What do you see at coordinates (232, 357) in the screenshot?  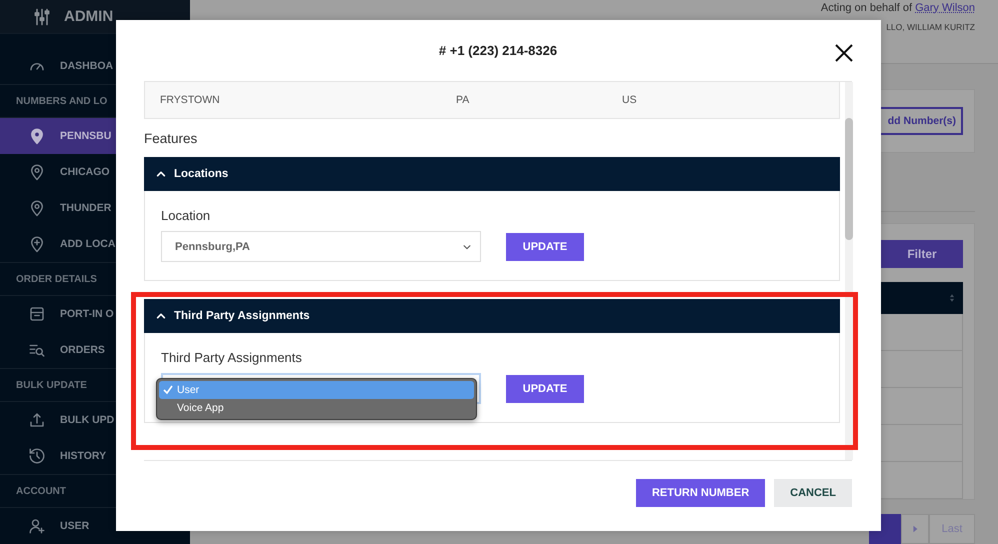 I see `field-label: Third Party Assignments` at bounding box center [232, 357].